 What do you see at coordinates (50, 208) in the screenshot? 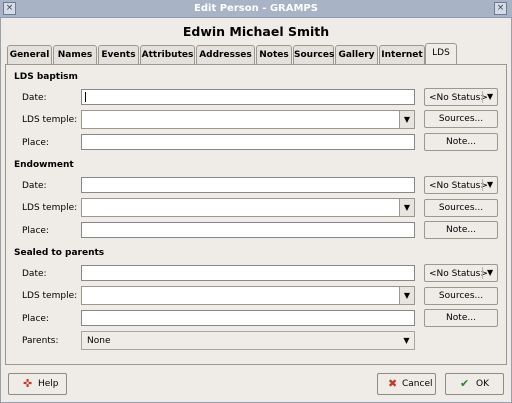
I see `endowment-temple-label: LDS temple:` at bounding box center [50, 208].